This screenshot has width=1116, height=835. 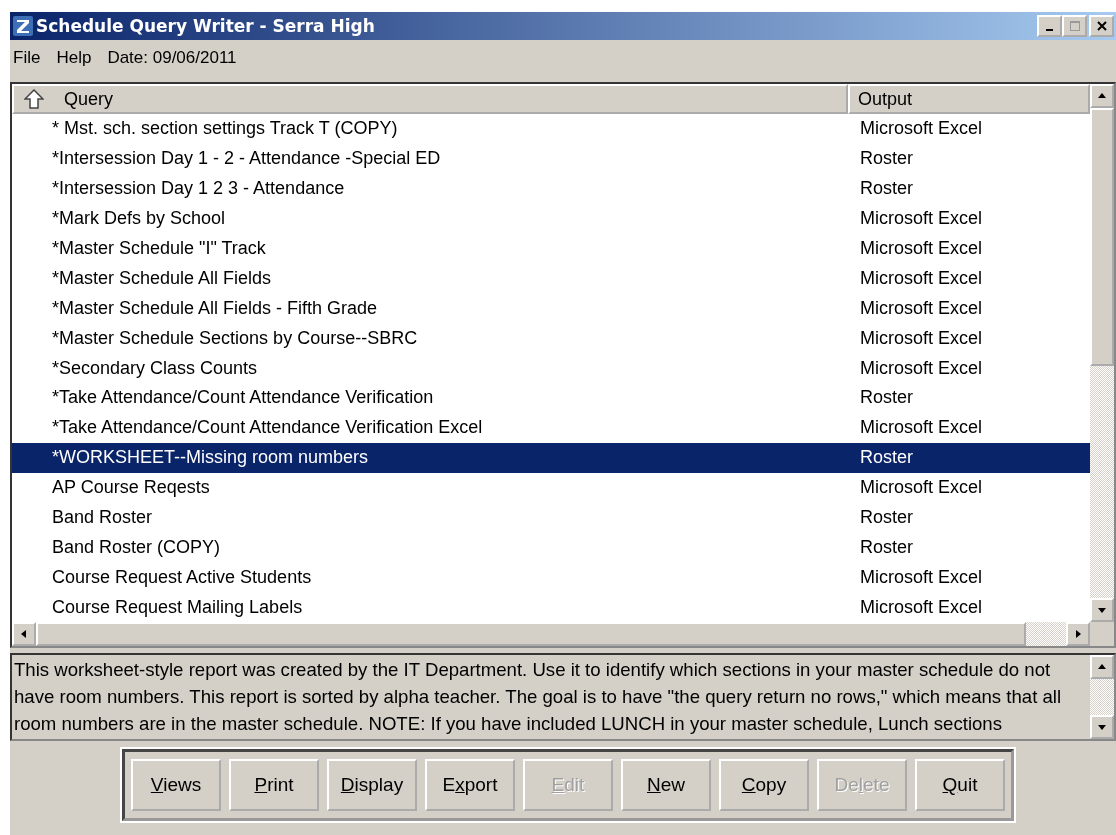 What do you see at coordinates (1102, 237) in the screenshot?
I see `scroll-thumb` at bounding box center [1102, 237].